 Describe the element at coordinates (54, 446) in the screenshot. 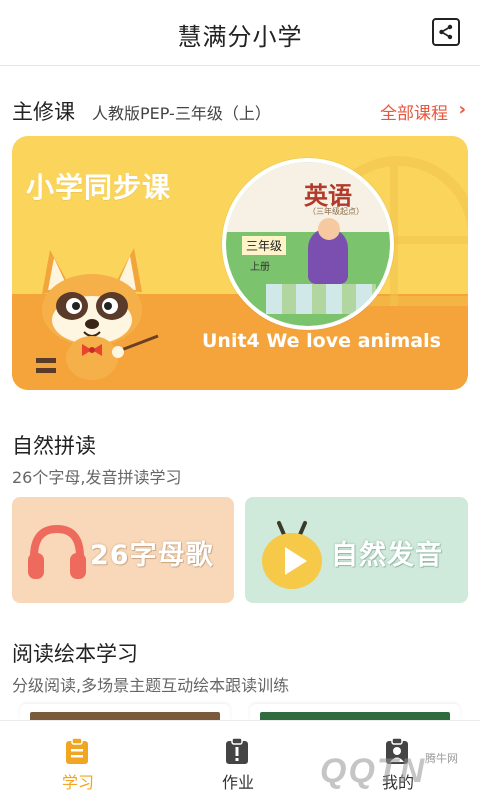

I see `phonics-section-title: 自然拼读` at that location.